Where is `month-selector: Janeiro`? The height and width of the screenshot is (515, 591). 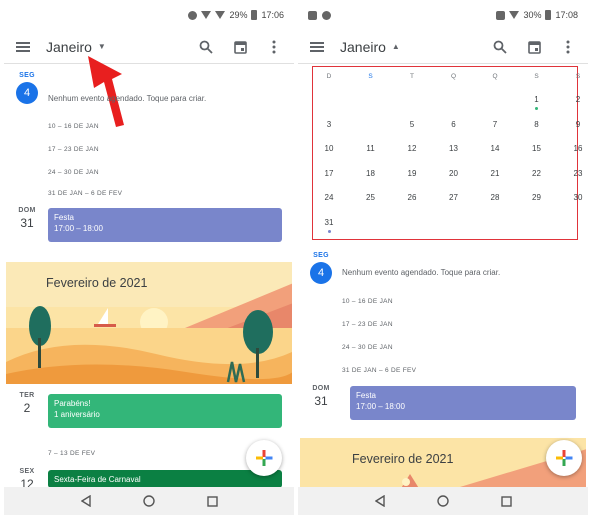
month-selector: Janeiro is located at coordinates (363, 47).